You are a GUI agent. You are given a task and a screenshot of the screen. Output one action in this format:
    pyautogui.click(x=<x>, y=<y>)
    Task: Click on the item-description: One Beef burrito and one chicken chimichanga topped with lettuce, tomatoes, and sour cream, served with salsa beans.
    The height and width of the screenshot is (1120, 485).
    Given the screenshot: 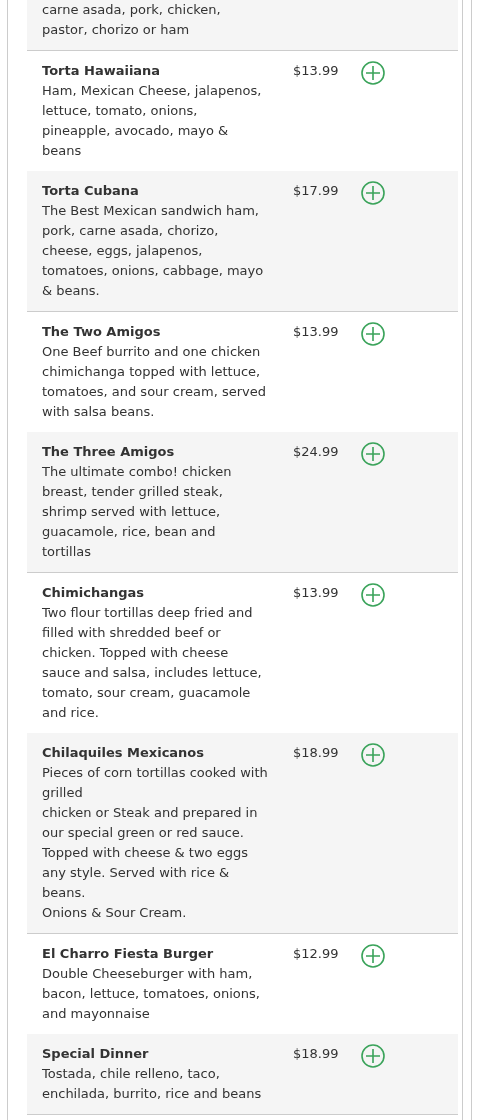 What is the action you would take?
    pyautogui.click(x=154, y=382)
    